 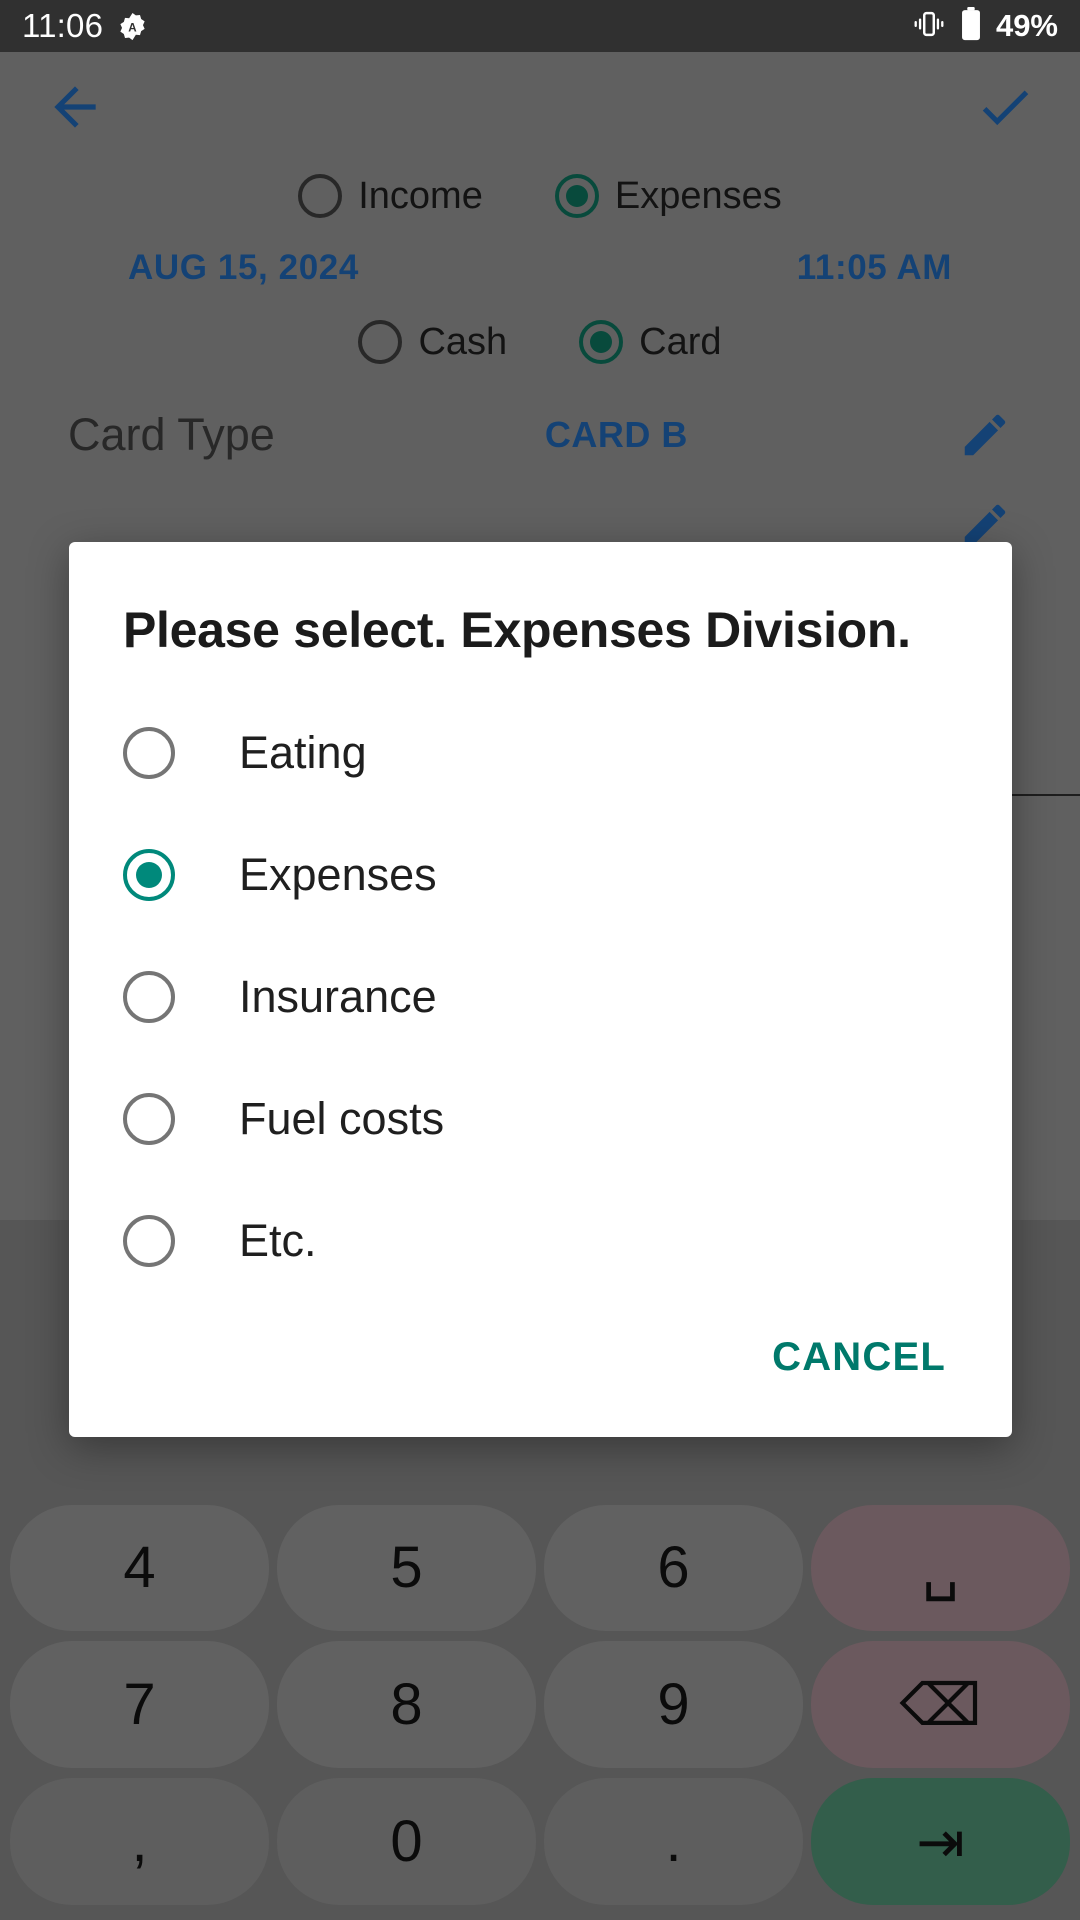 What do you see at coordinates (540, 997) in the screenshot?
I see `dialog-option-insurance: Insurance` at bounding box center [540, 997].